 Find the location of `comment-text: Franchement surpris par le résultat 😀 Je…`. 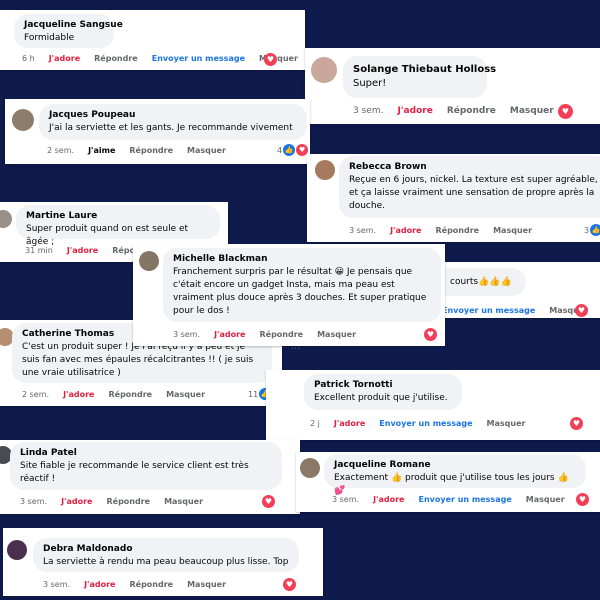

comment-text: Franchement surpris par le résultat 😀 Je… is located at coordinates (300, 291).